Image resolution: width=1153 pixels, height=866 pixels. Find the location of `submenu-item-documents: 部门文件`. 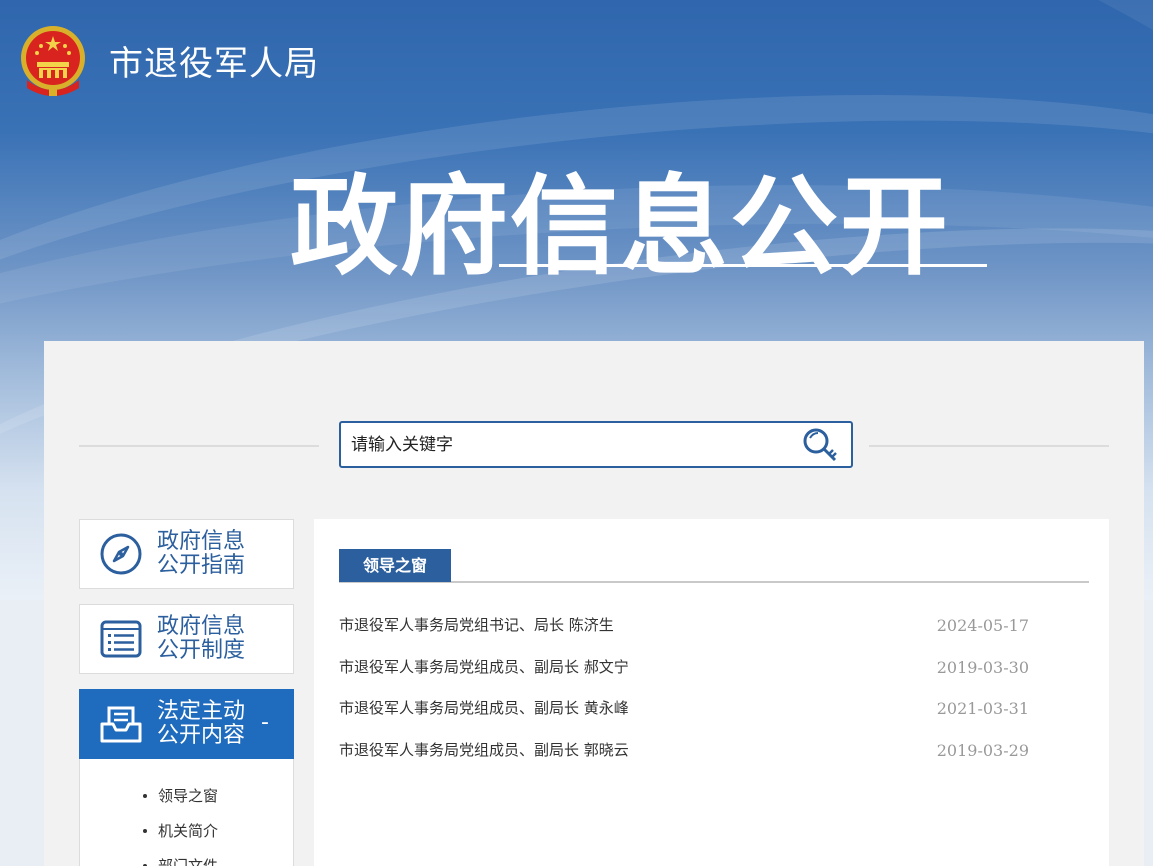

submenu-item-documents: 部门文件 is located at coordinates (186, 860).